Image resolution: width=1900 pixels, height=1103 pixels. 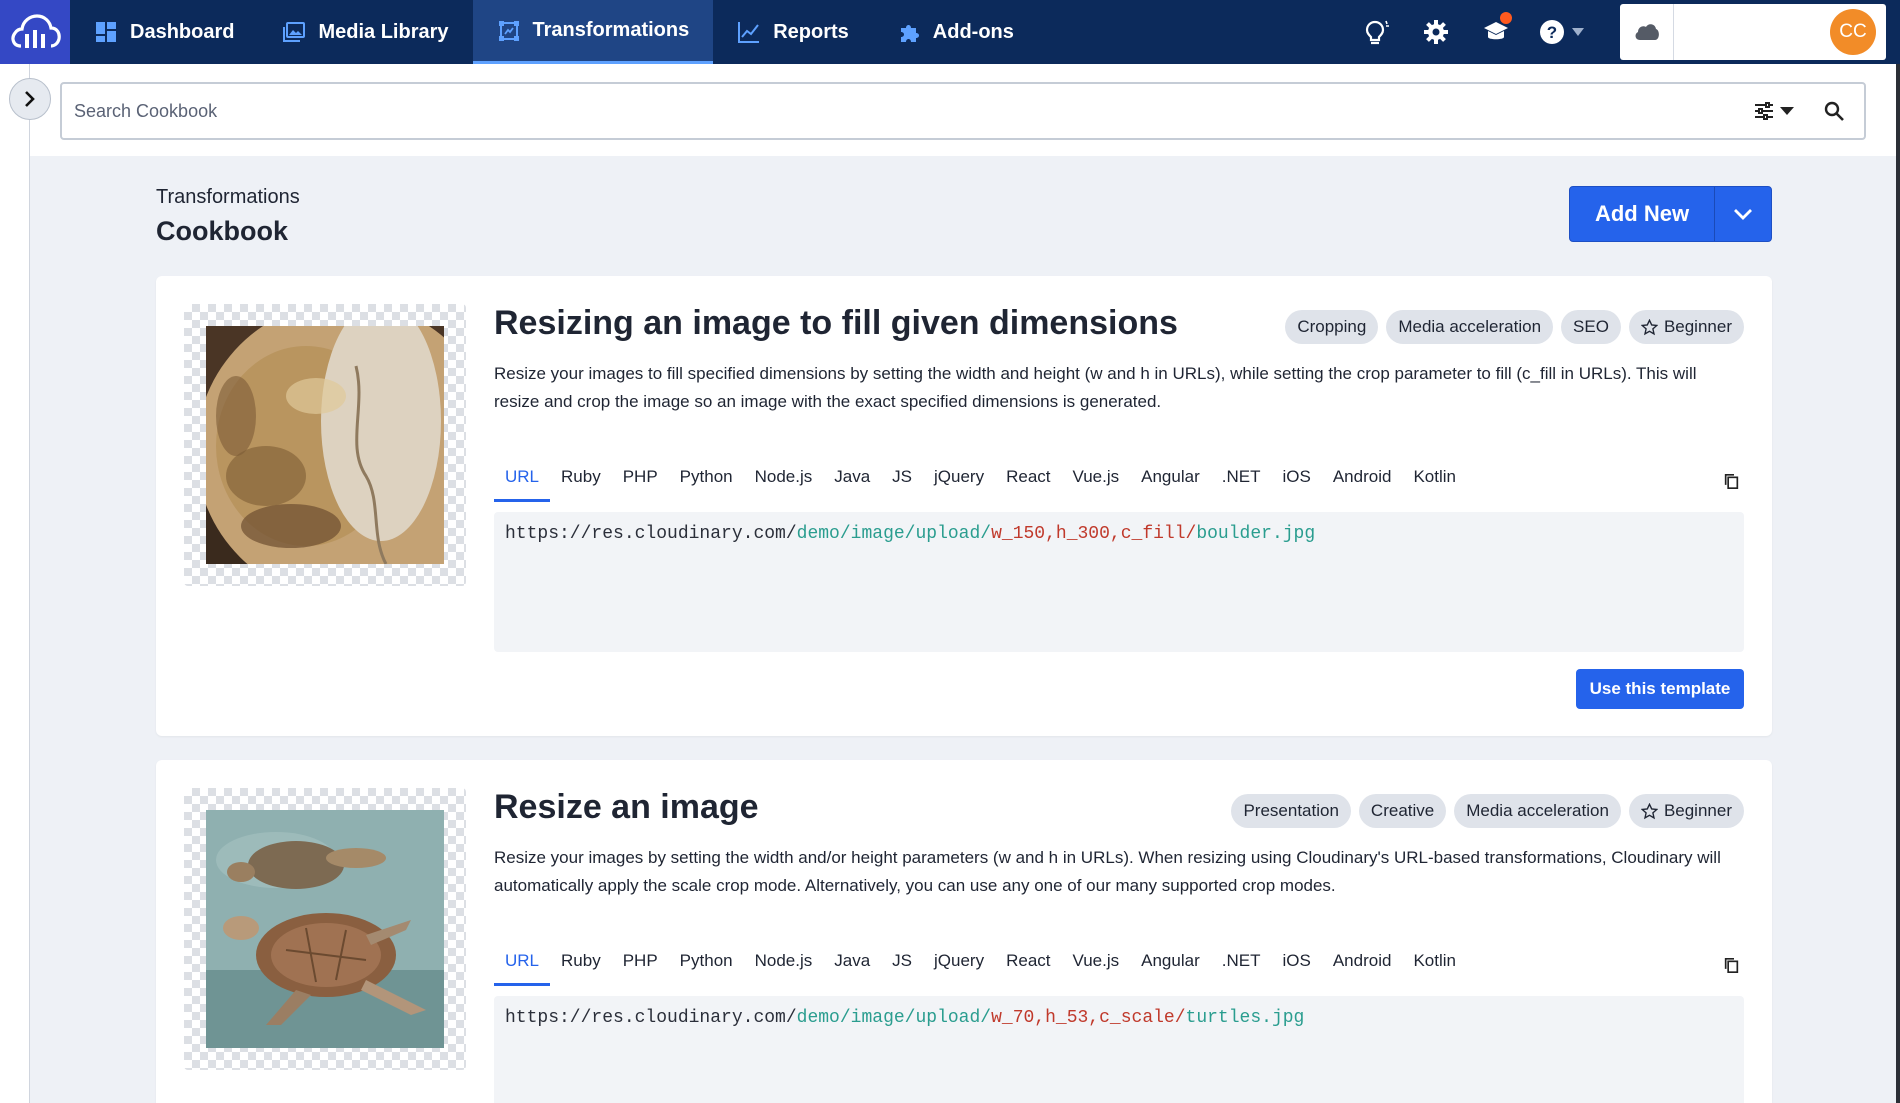 I want to click on notification-dot, so click(x=1506, y=18).